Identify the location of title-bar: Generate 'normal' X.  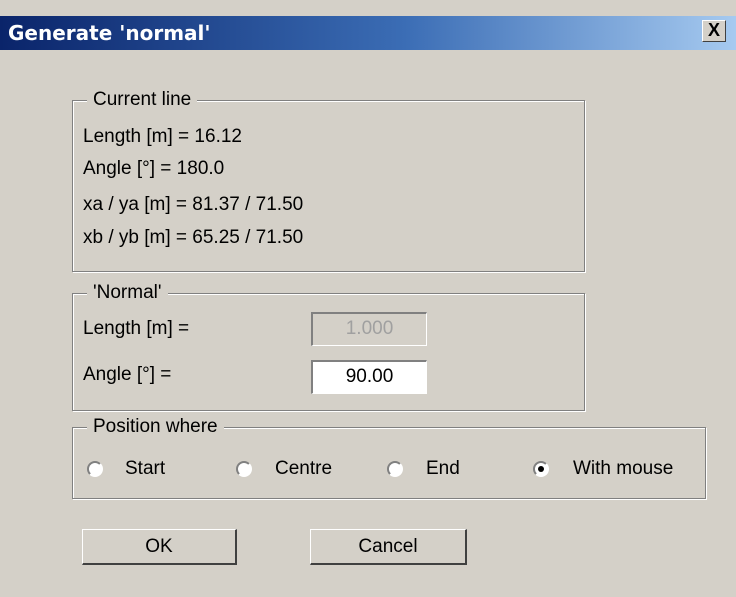
(368, 33).